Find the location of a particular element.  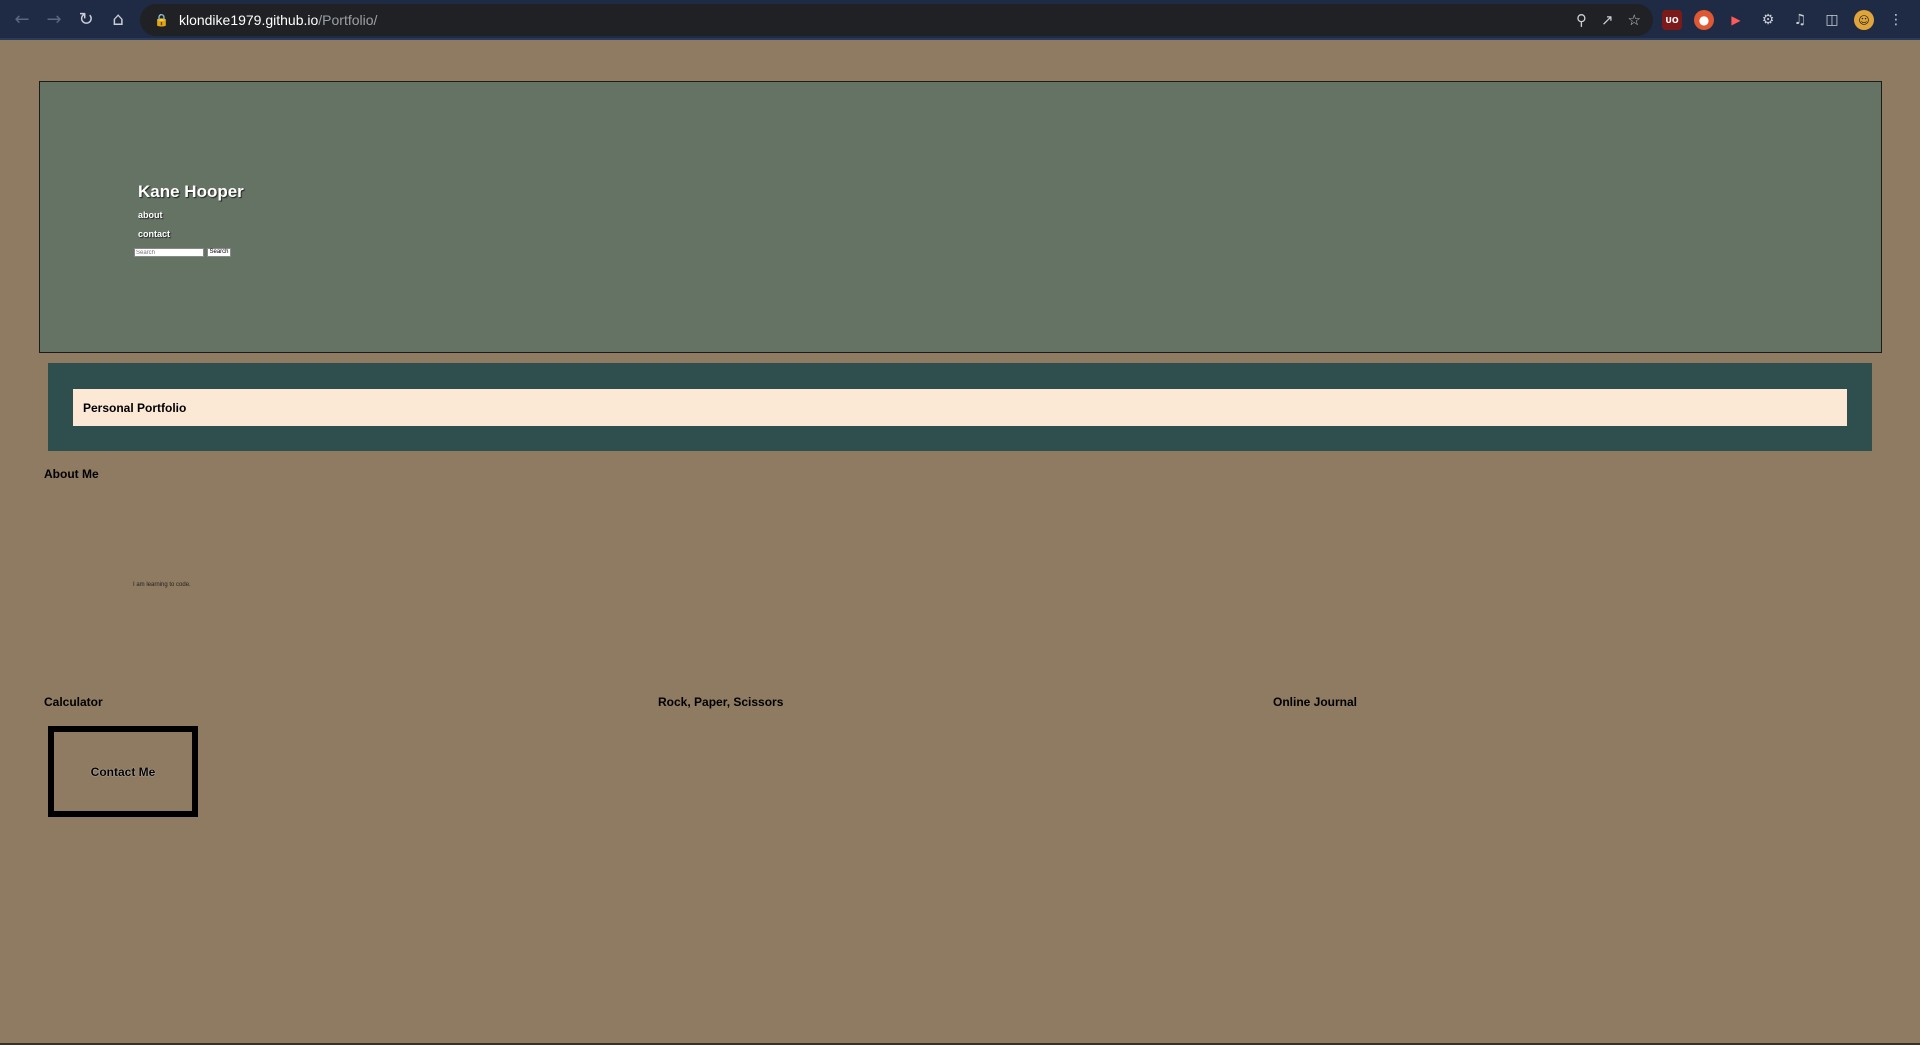

zoom-icon: ⚲ is located at coordinates (1581, 20).